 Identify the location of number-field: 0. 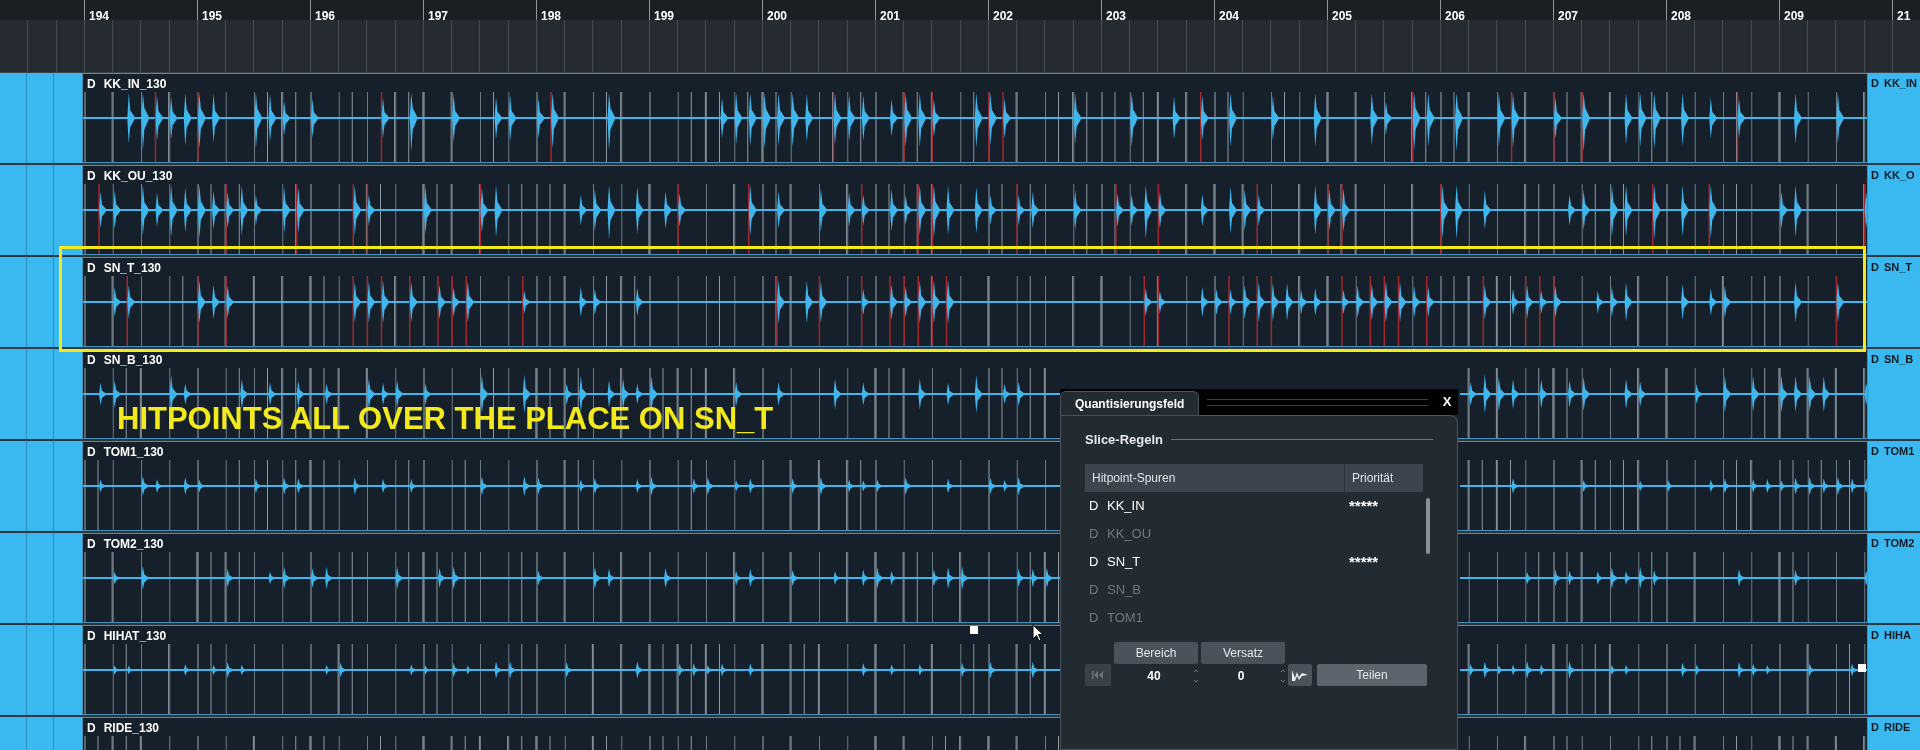
(1243, 675).